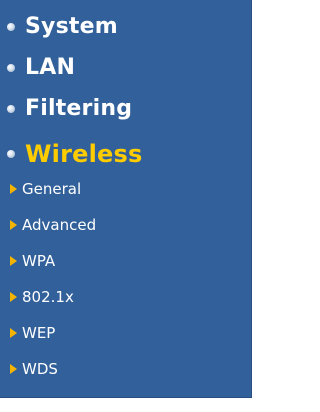 The height and width of the screenshot is (412, 320). Describe the element at coordinates (84, 154) in the screenshot. I see `menu-item-label: Wireless` at that location.